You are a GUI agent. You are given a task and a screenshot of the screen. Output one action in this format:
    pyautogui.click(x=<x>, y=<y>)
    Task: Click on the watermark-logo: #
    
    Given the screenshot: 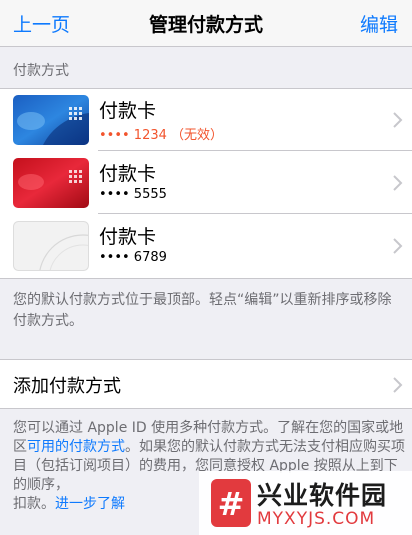 What is the action you would take?
    pyautogui.click(x=231, y=503)
    